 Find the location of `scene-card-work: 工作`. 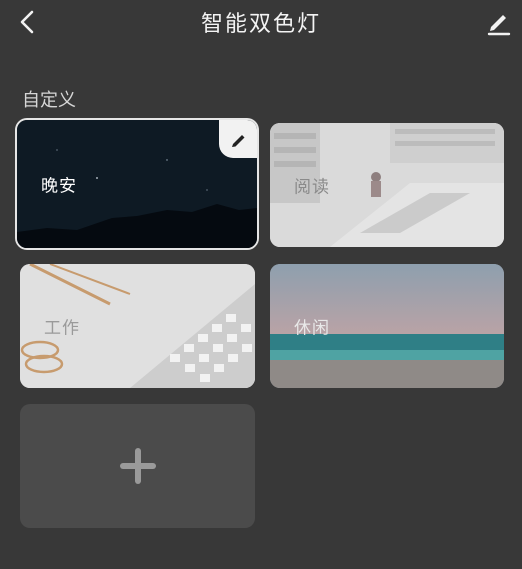

scene-card-work: 工作 is located at coordinates (137, 326).